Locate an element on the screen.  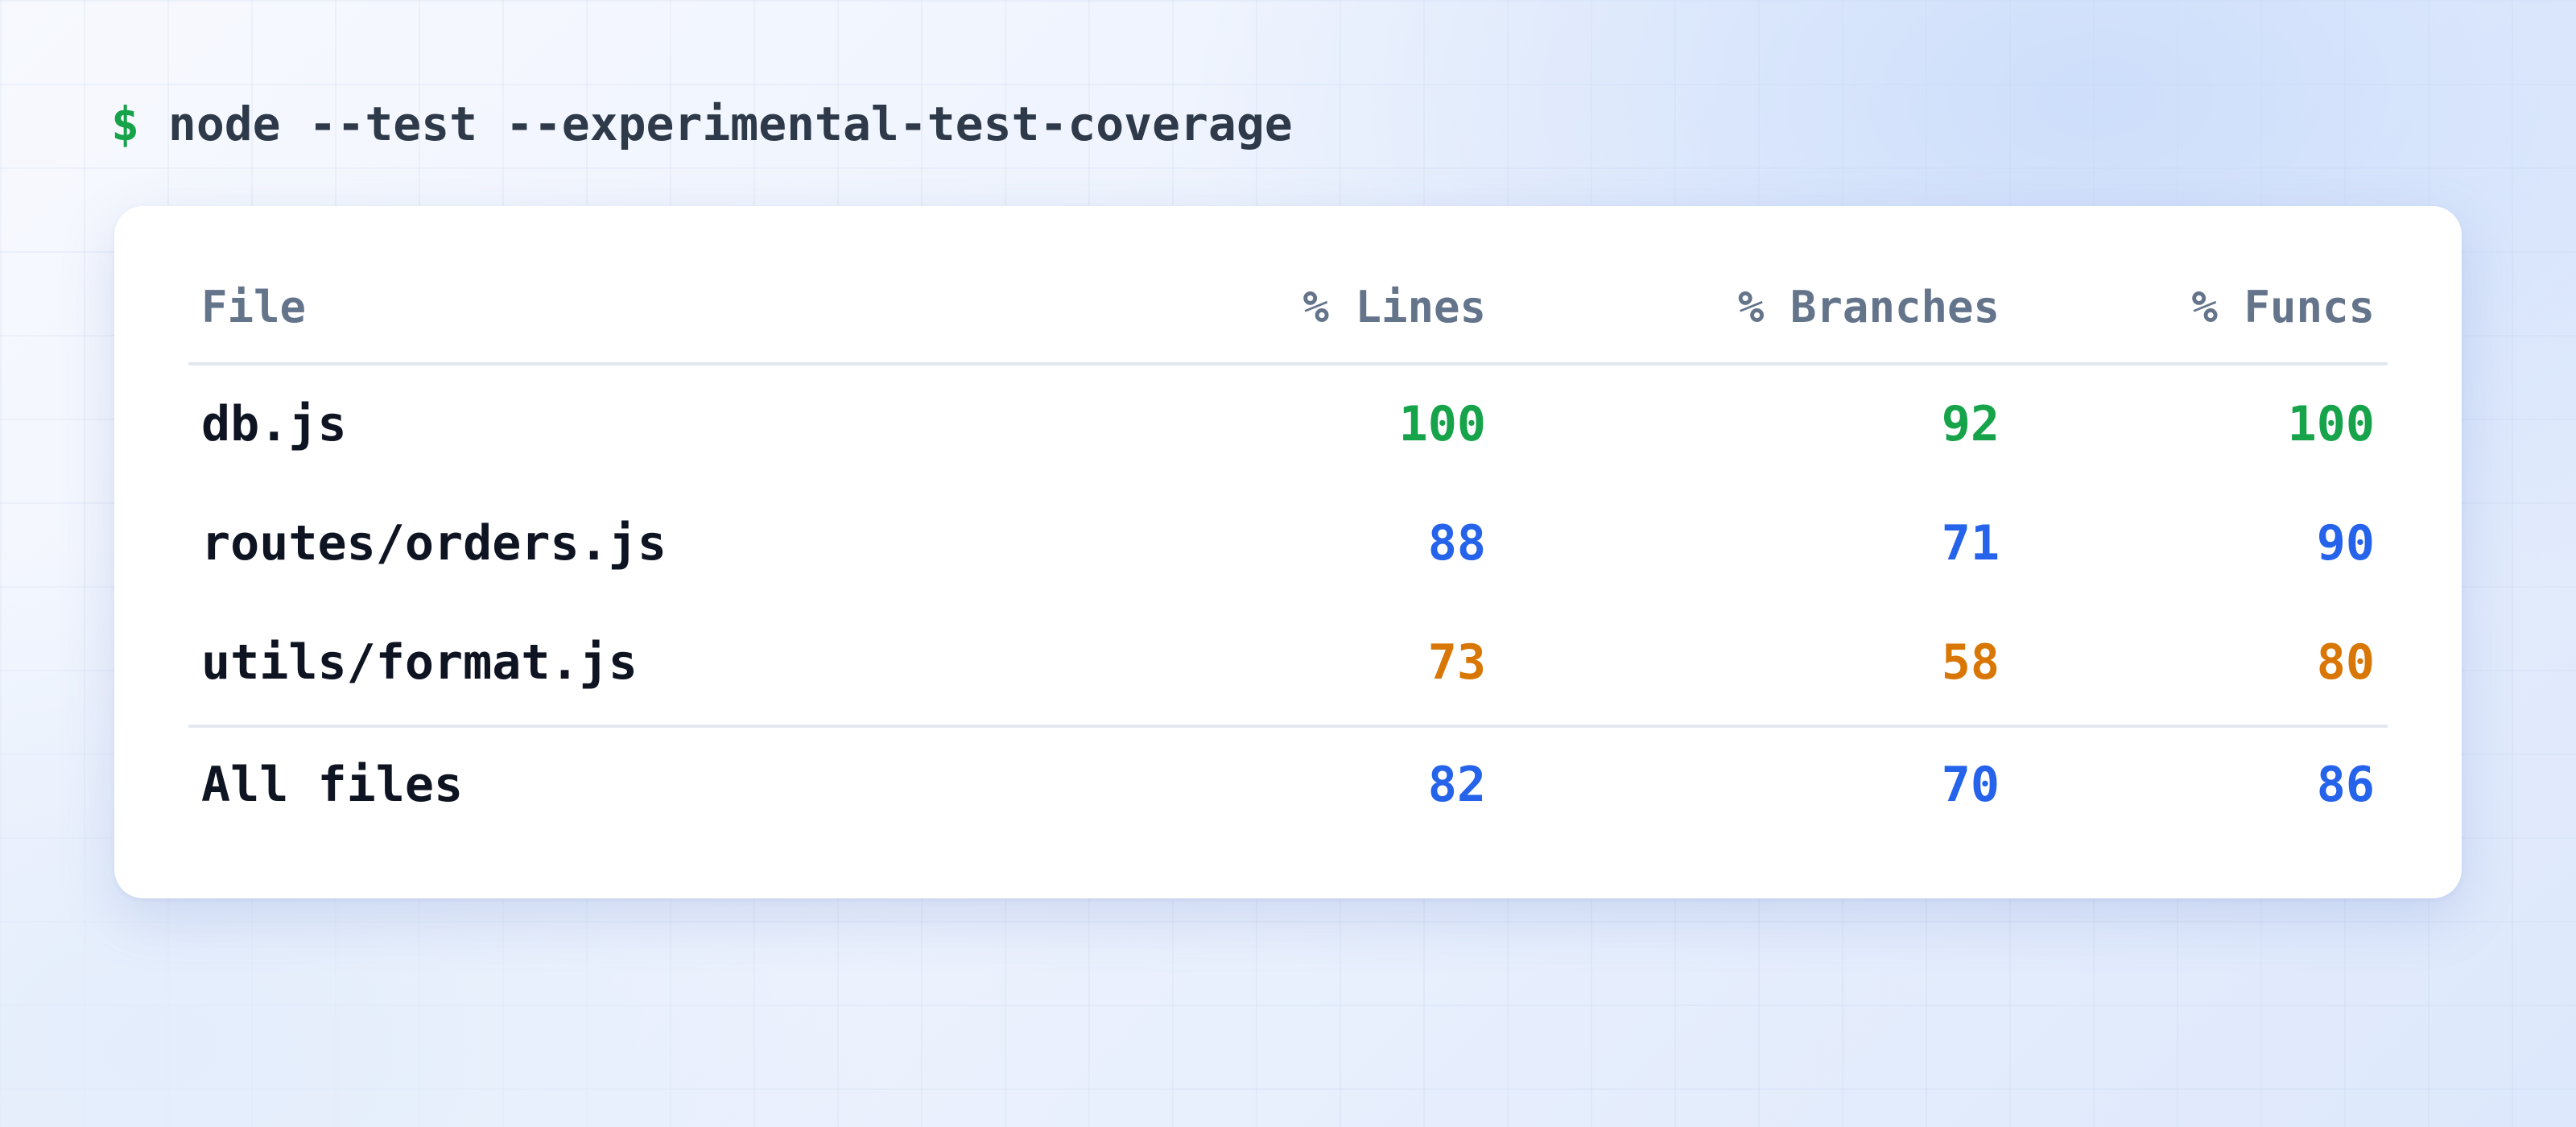
prompt-symbol: $ is located at coordinates (125, 124).